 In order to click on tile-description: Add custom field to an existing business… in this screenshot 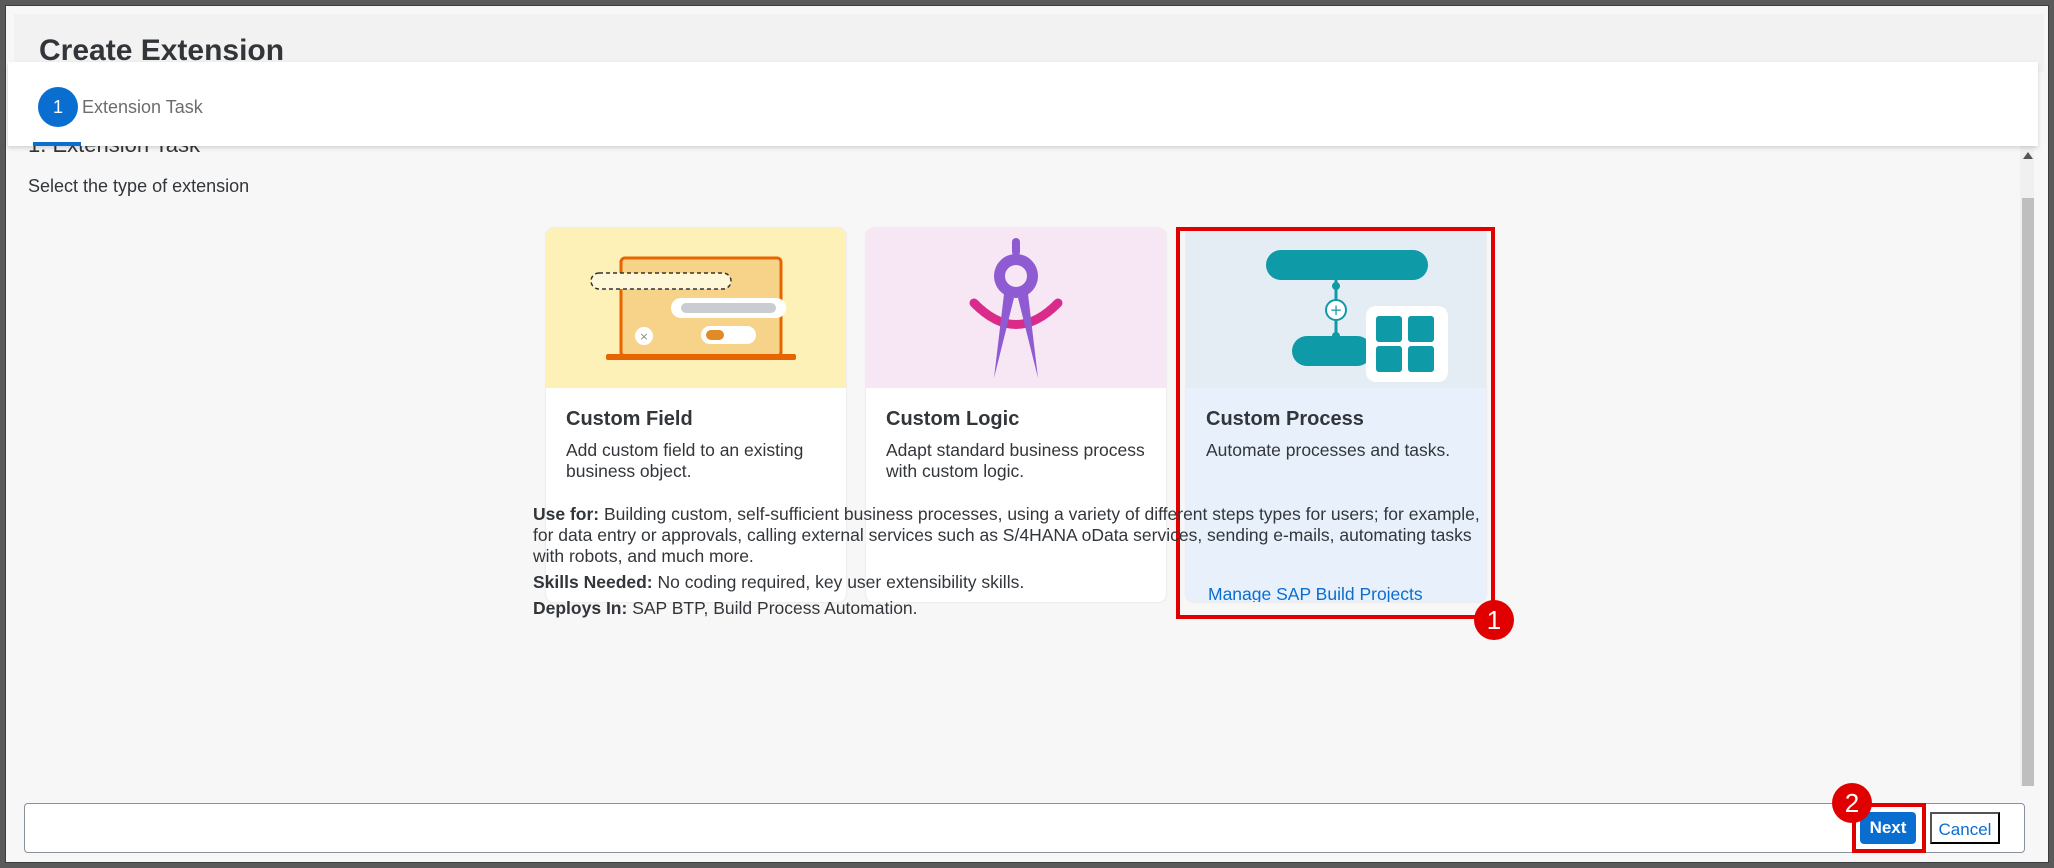, I will do `click(685, 460)`.